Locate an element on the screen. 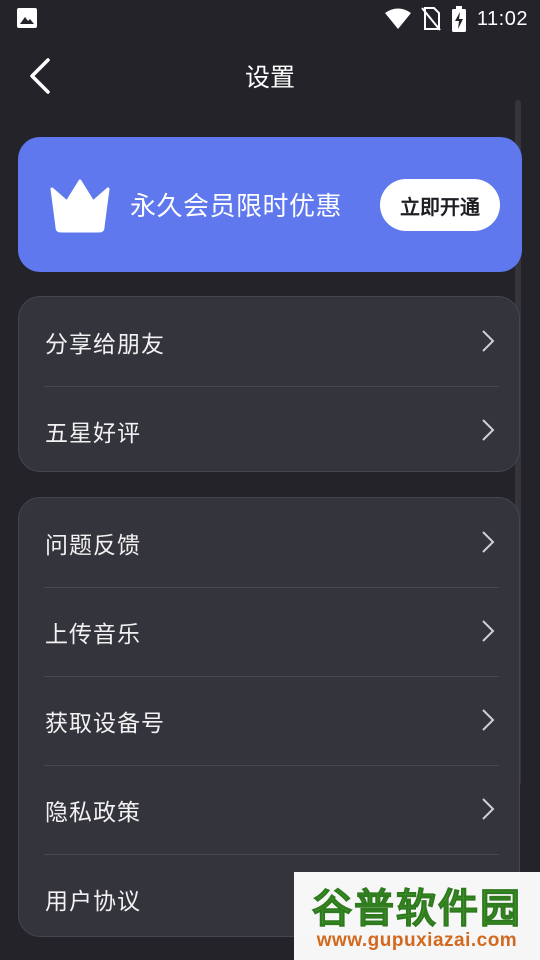 The width and height of the screenshot is (540, 960). menu-item-device-id: 获取设备号 is located at coordinates (269, 720).